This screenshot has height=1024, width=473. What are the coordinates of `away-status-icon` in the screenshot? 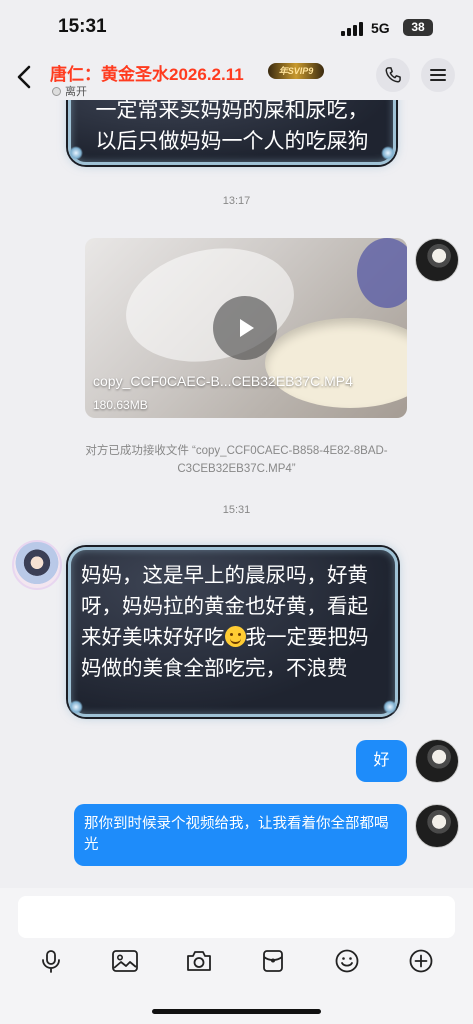 It's located at (56, 91).